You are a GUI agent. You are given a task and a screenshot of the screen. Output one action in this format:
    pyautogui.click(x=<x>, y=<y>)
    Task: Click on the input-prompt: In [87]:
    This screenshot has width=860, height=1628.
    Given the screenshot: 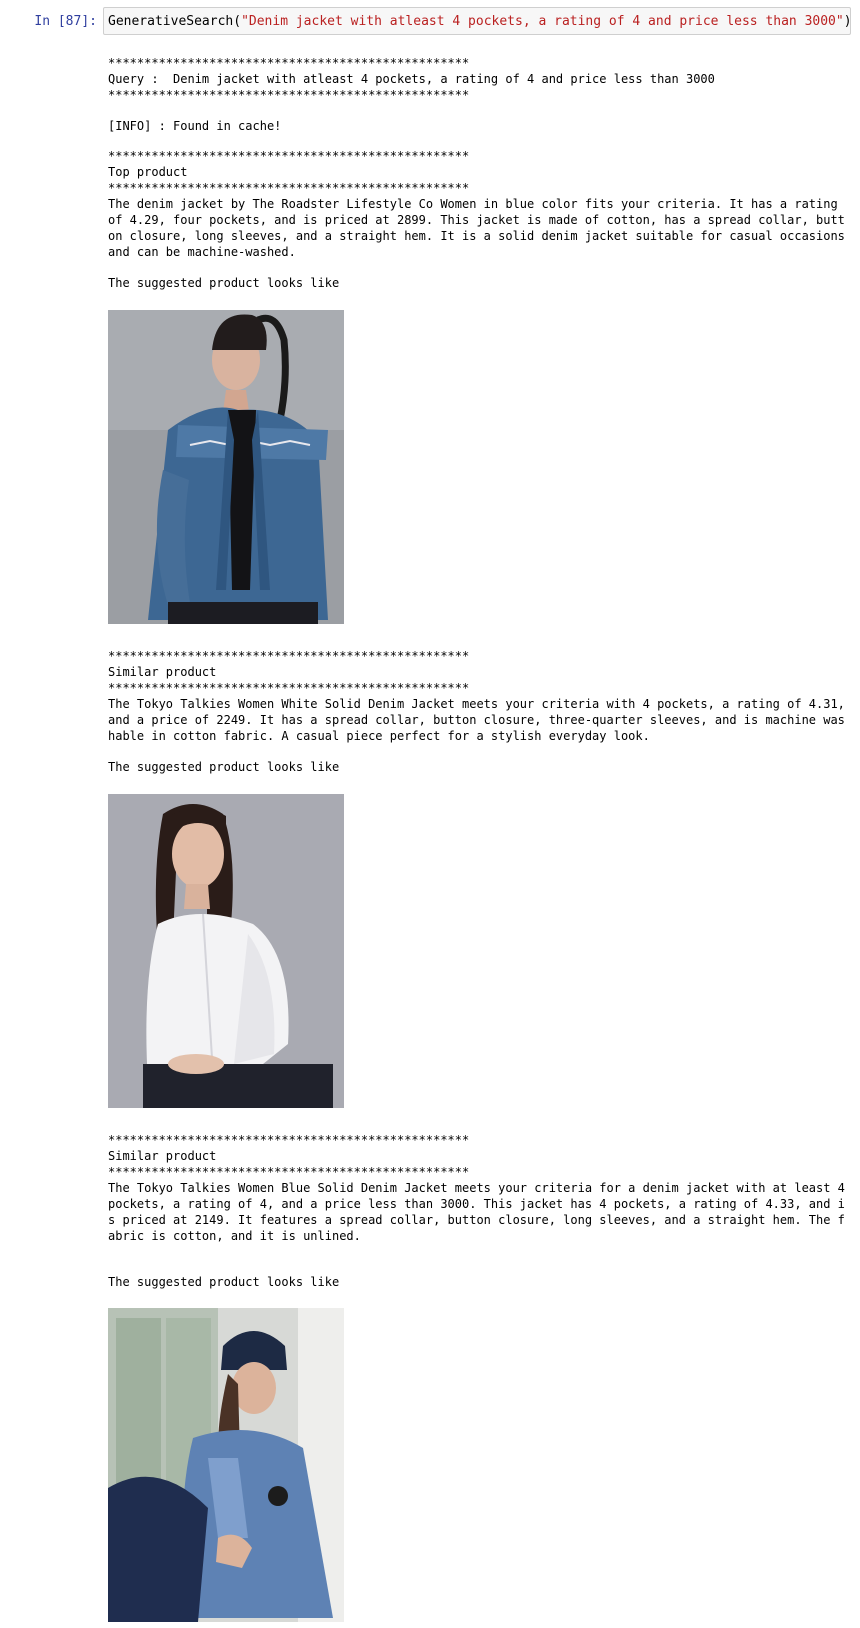 What is the action you would take?
    pyautogui.click(x=65, y=21)
    